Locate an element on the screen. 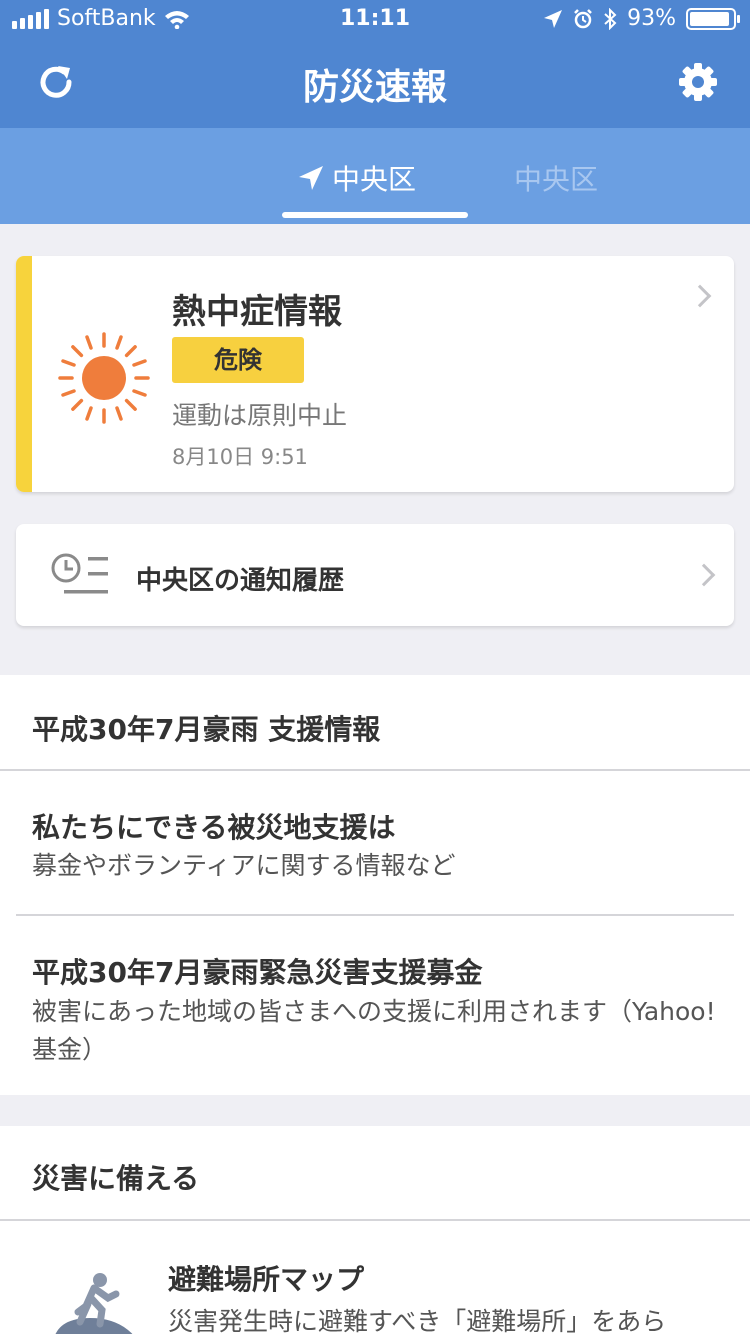  list-item-description: 被害にあった地域の皆さまへの支援に利用されます（Yahoo!基金） is located at coordinates (374, 1030).